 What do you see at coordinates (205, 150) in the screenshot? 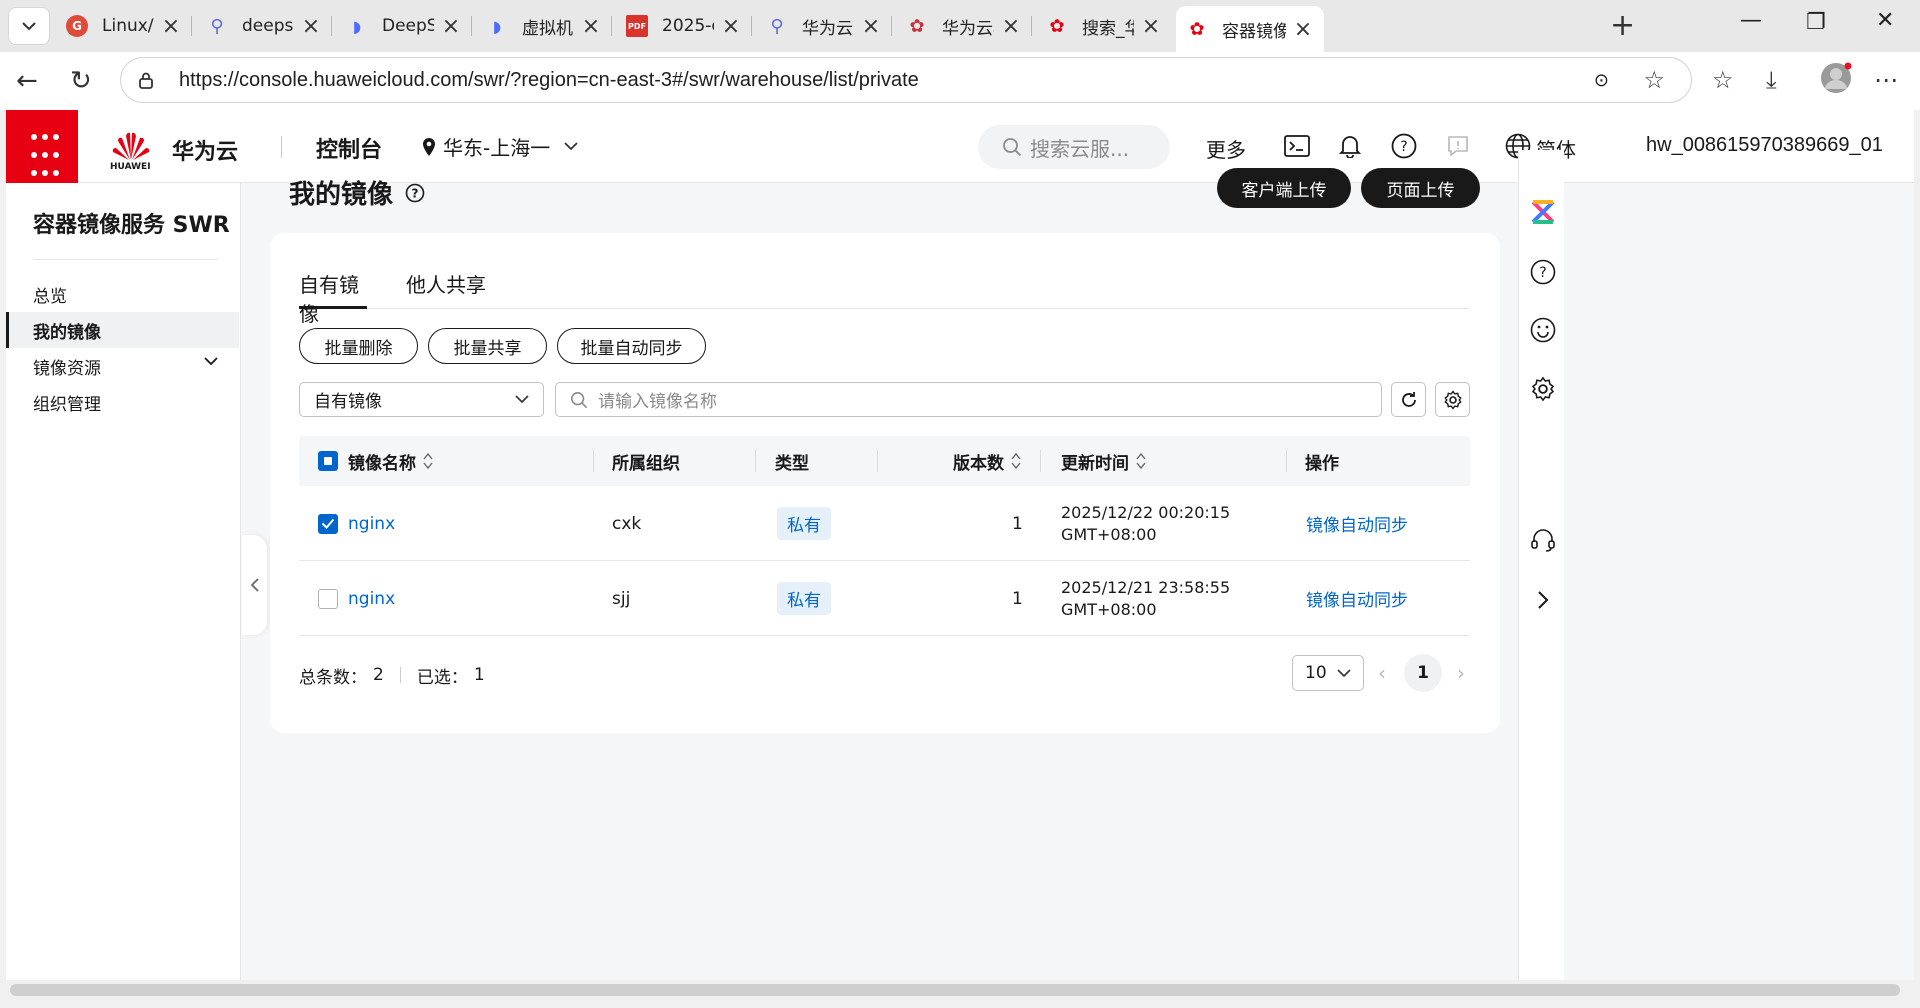
I see `brand-name: 华为云` at bounding box center [205, 150].